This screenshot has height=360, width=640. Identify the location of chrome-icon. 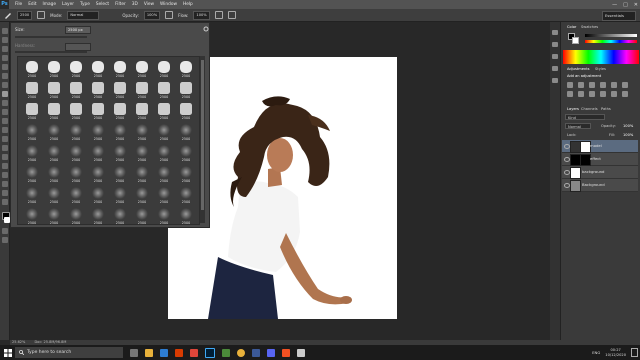
(241, 352).